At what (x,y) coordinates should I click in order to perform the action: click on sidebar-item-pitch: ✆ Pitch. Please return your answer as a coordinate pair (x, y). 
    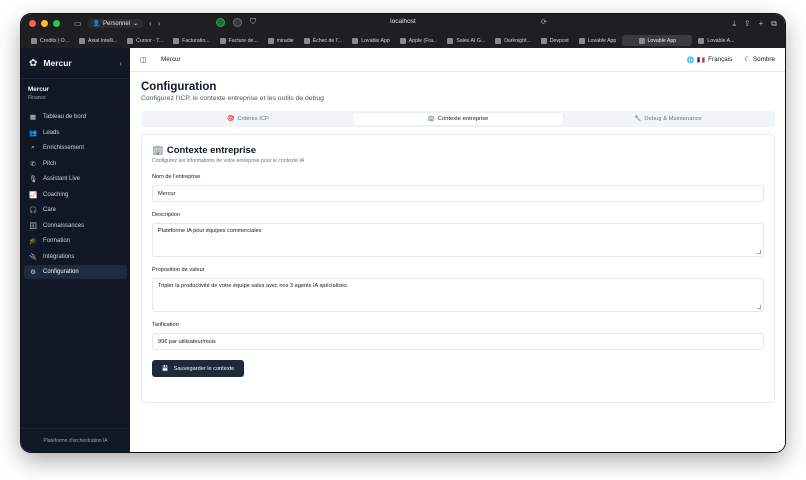
    Looking at the image, I should click on (75, 164).